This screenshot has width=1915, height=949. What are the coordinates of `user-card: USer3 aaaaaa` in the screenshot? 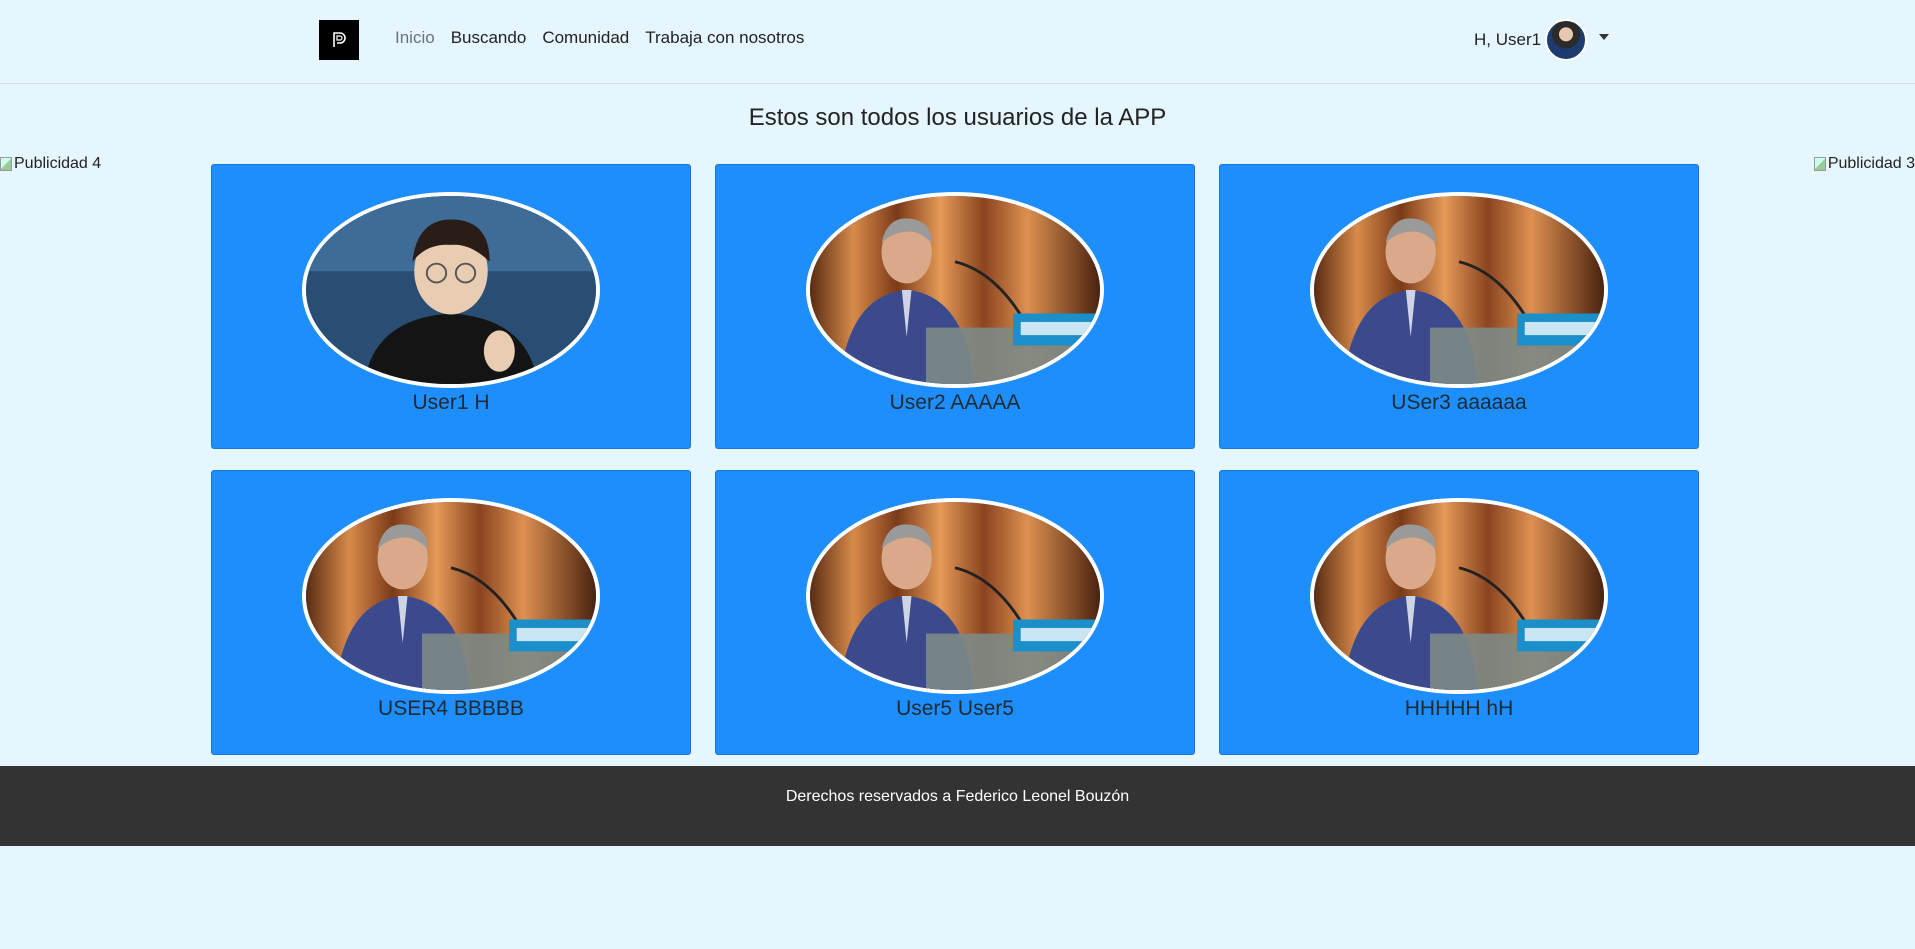 It's located at (1459, 306).